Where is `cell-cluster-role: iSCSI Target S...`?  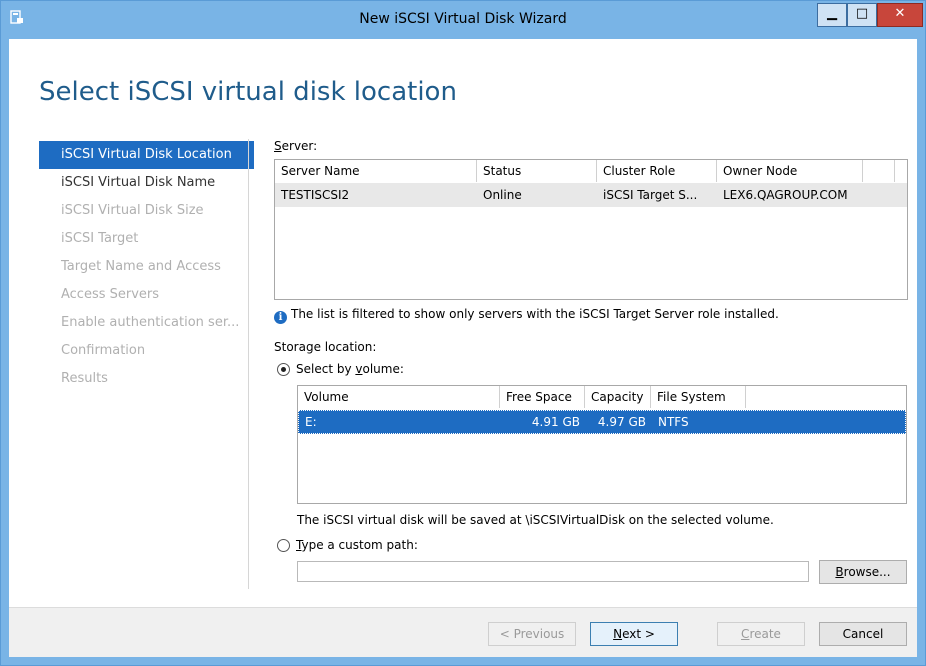 cell-cluster-role: iSCSI Target S... is located at coordinates (650, 195).